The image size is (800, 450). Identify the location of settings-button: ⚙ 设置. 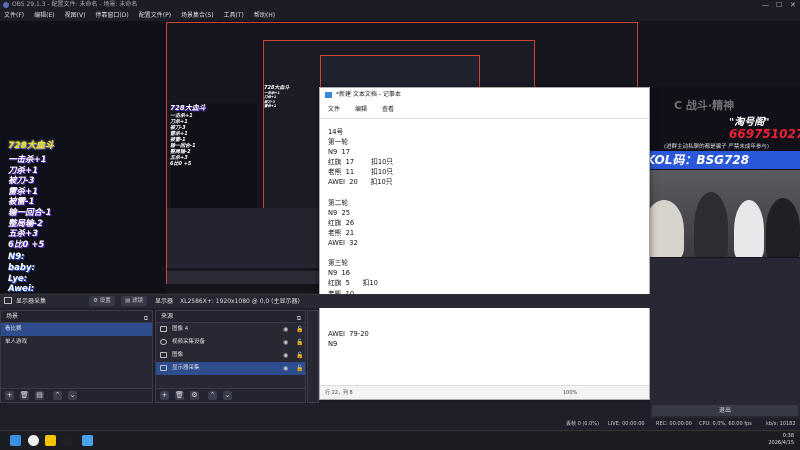
(102, 301).